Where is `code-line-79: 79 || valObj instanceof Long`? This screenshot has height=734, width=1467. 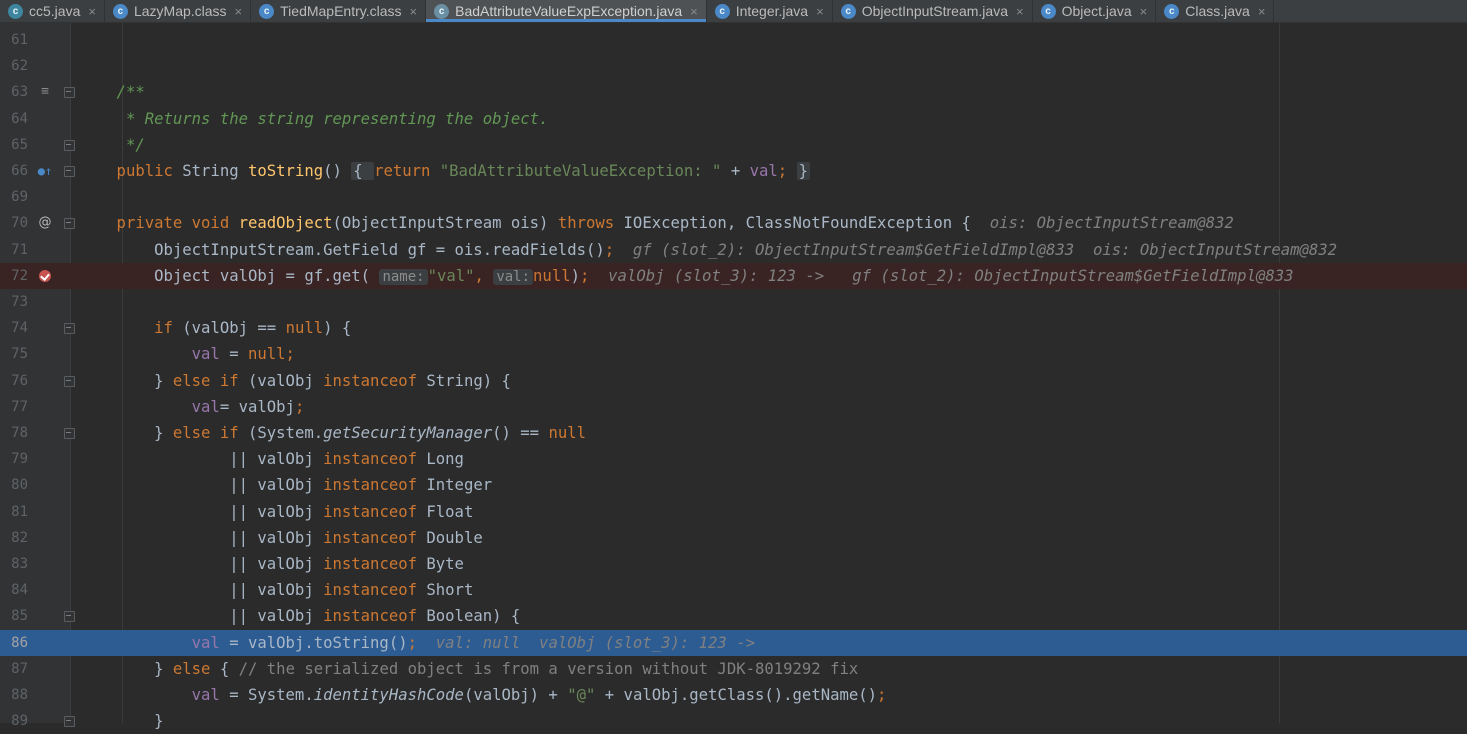 code-line-79: 79 || valObj instanceof Long is located at coordinates (733, 459).